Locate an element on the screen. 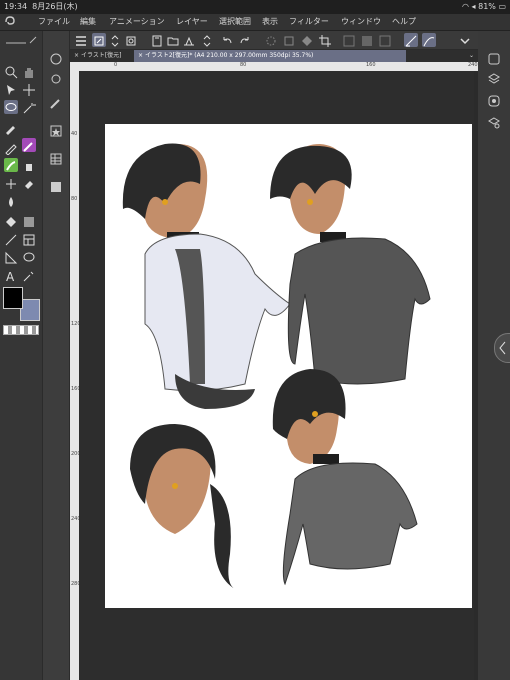  panel-toggle-icon is located at coordinates (502, 348).